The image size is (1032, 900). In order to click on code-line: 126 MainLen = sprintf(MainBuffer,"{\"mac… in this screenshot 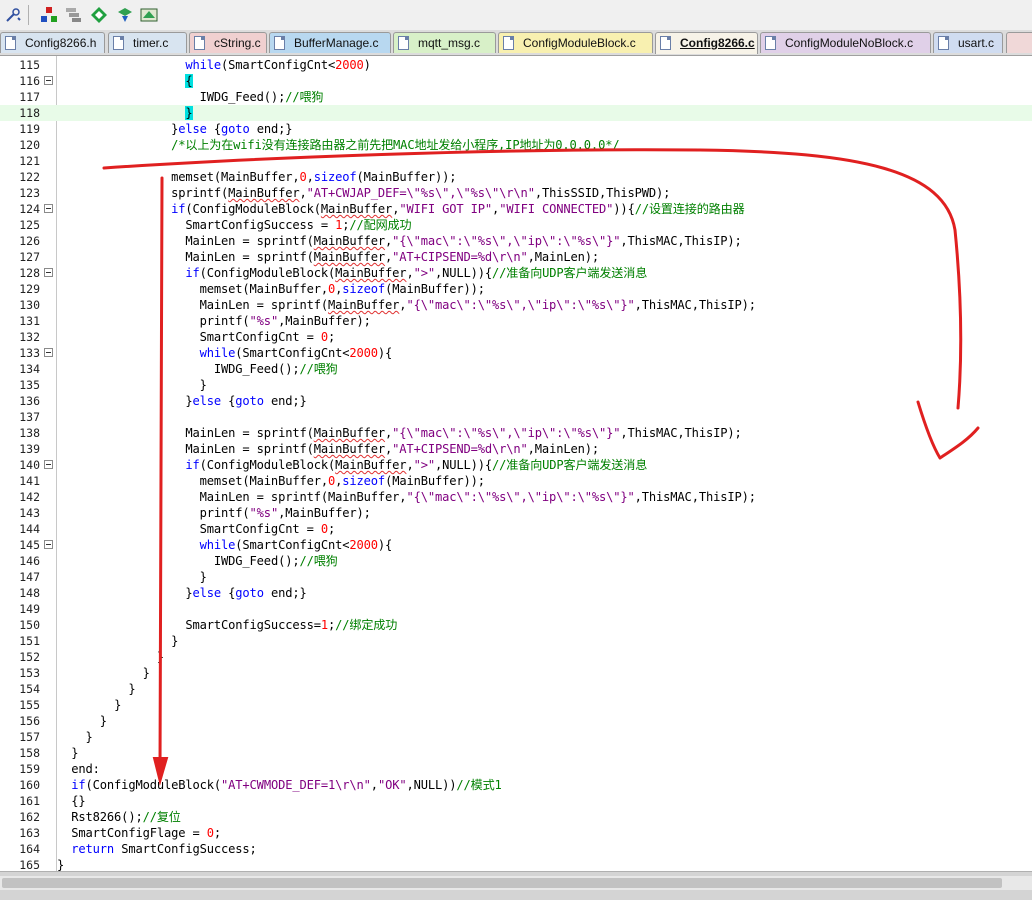, I will do `click(516, 241)`.